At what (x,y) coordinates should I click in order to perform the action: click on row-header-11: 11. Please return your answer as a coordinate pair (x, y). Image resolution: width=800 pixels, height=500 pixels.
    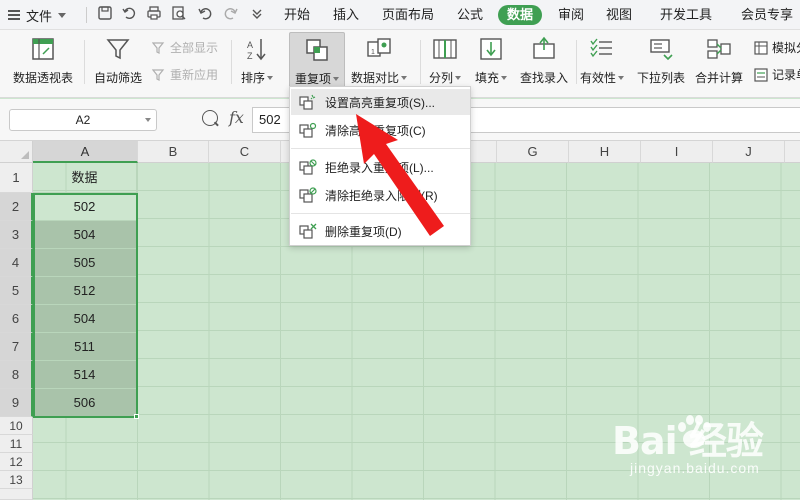
    Looking at the image, I should click on (16, 444).